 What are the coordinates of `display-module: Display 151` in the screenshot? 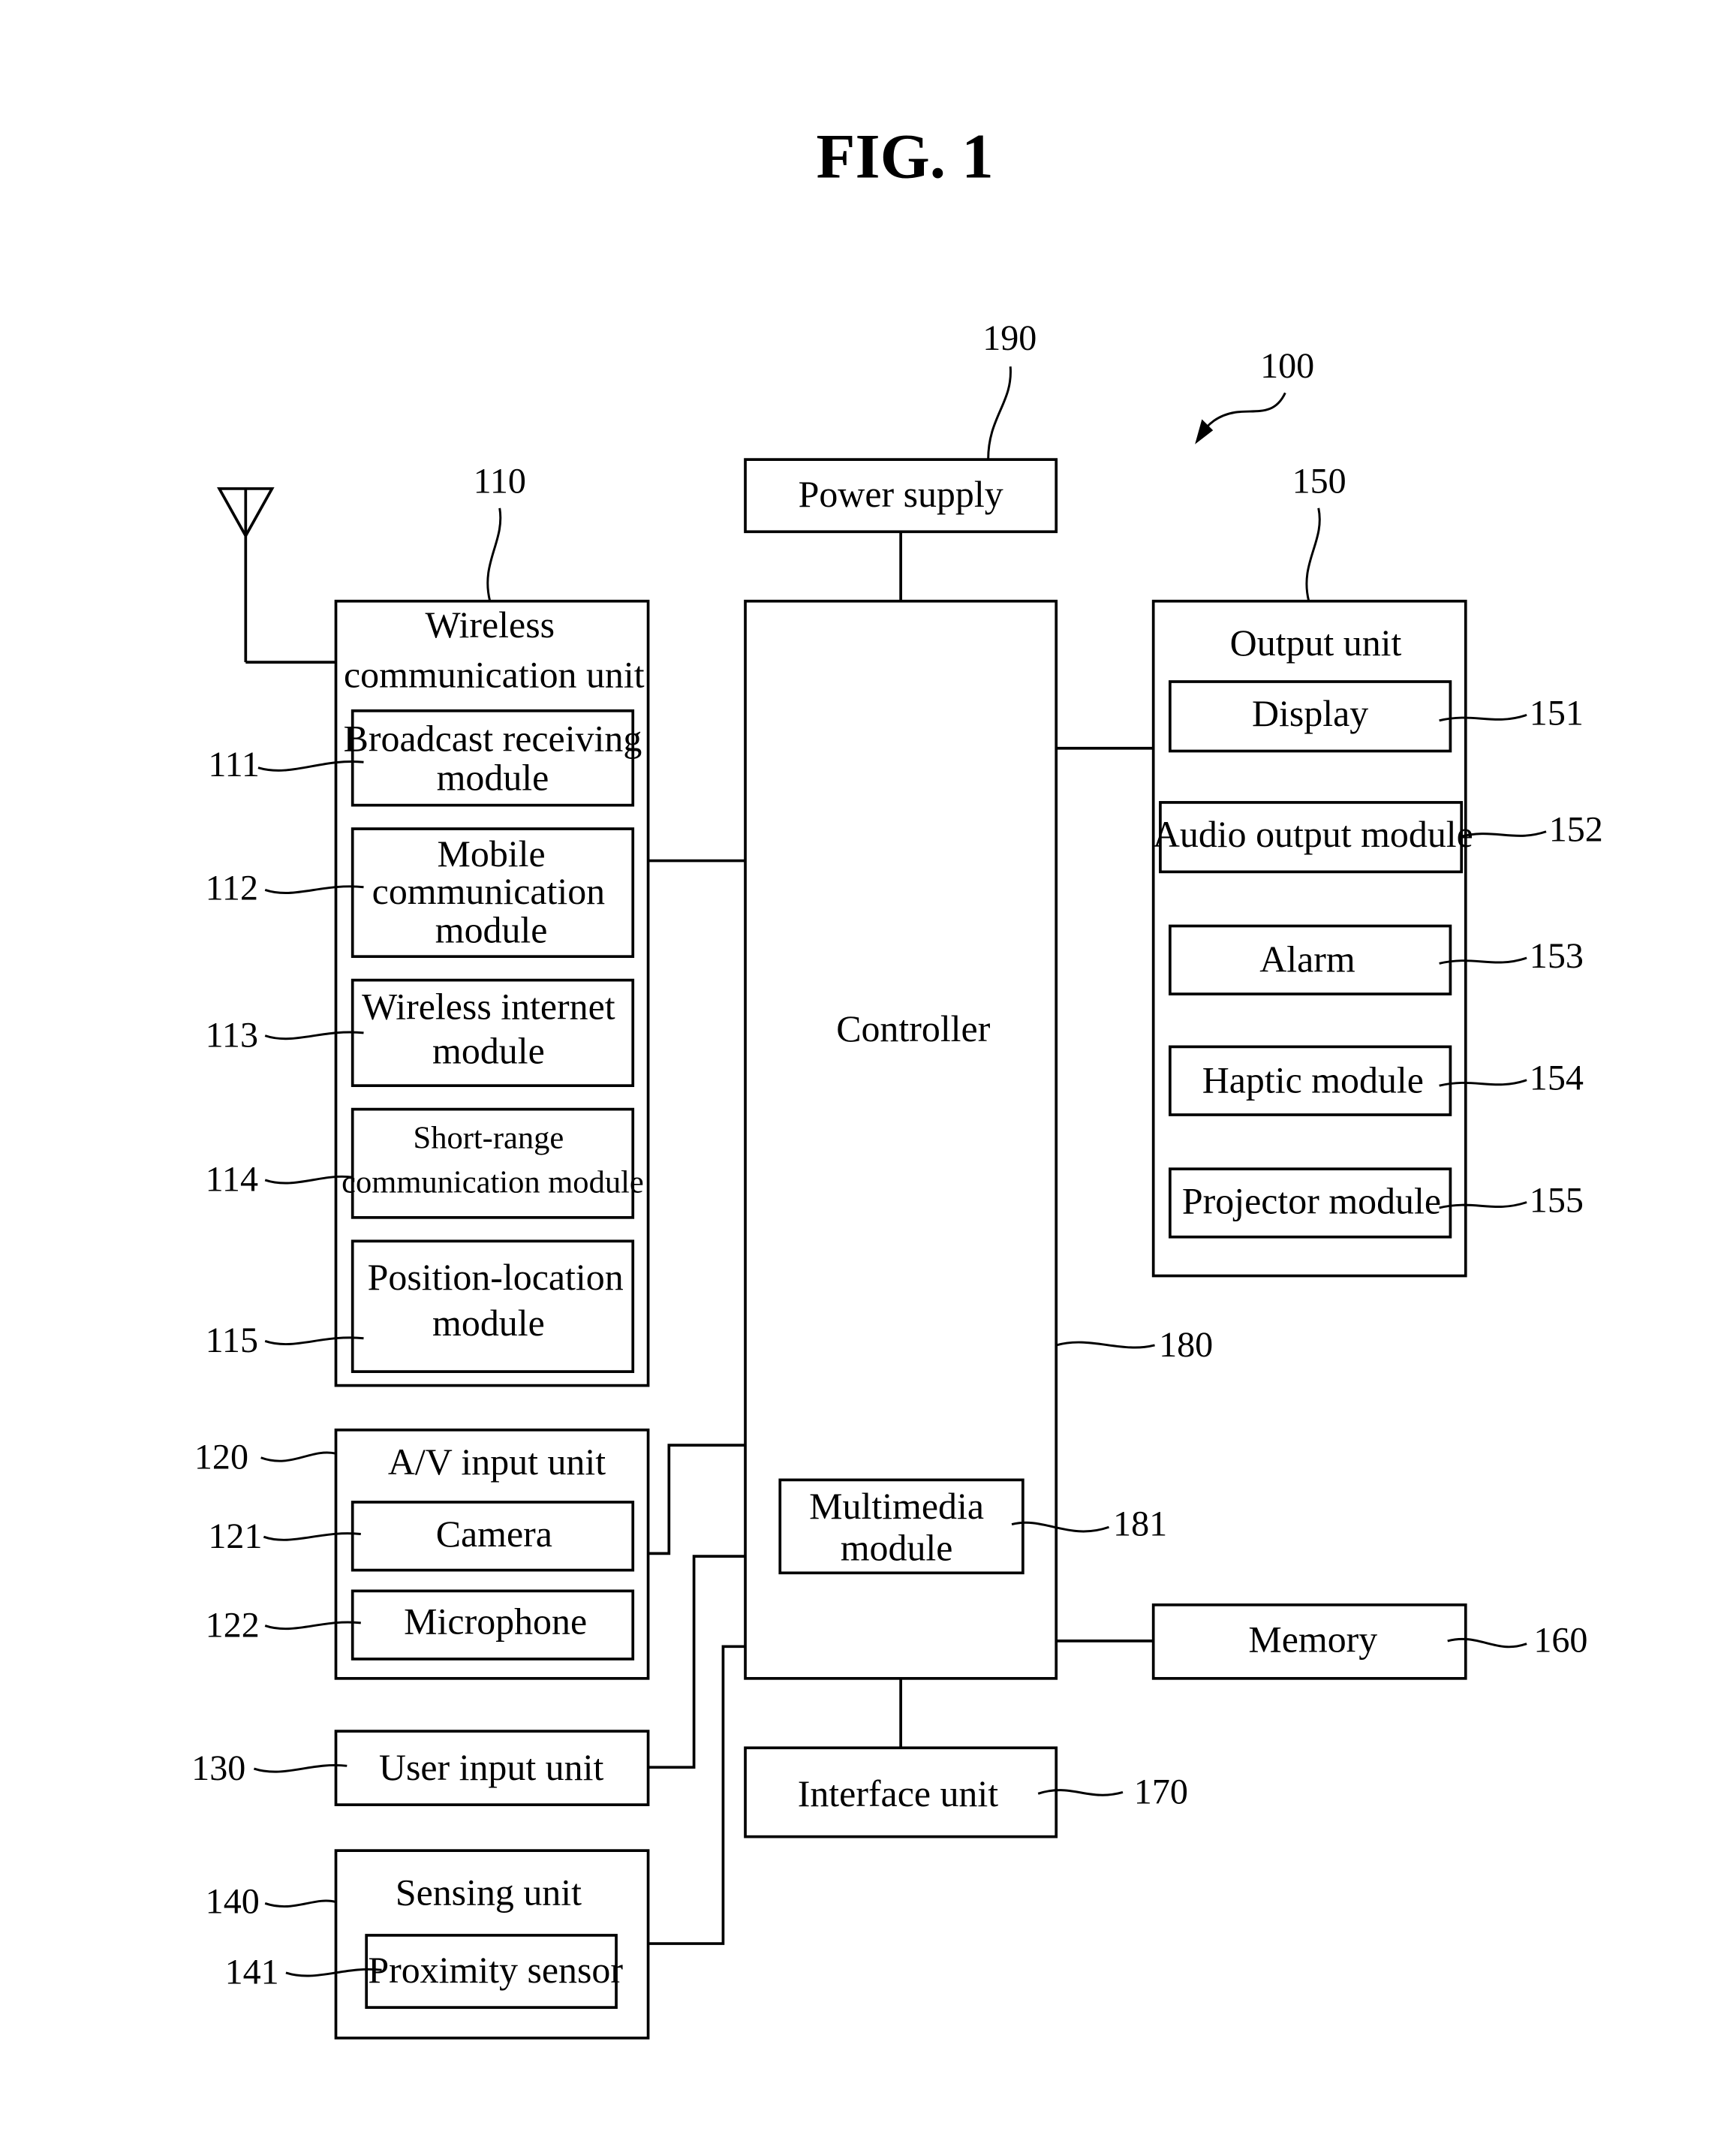 It's located at (1376, 716).